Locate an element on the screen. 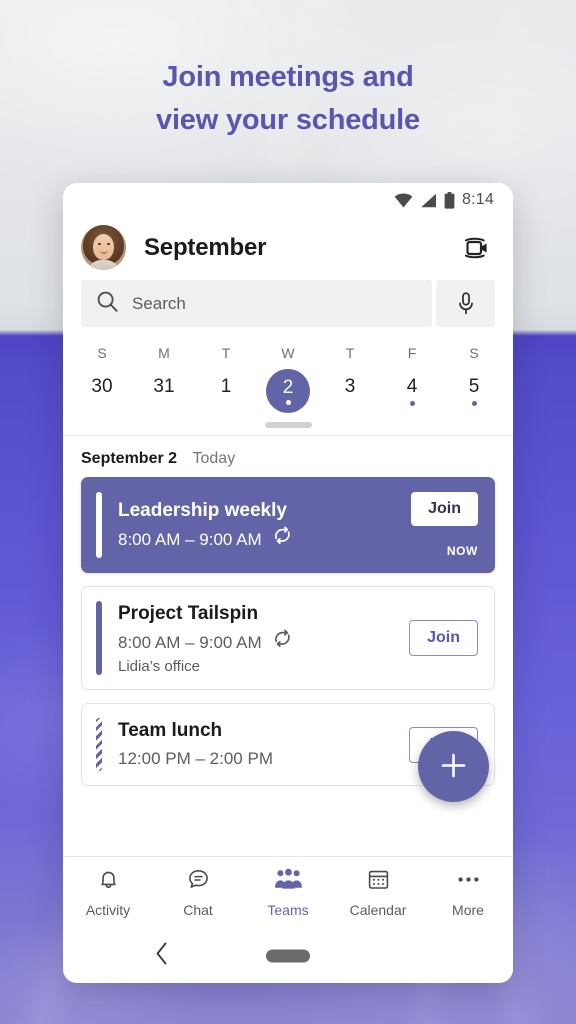  android-system-nav is located at coordinates (288, 955).